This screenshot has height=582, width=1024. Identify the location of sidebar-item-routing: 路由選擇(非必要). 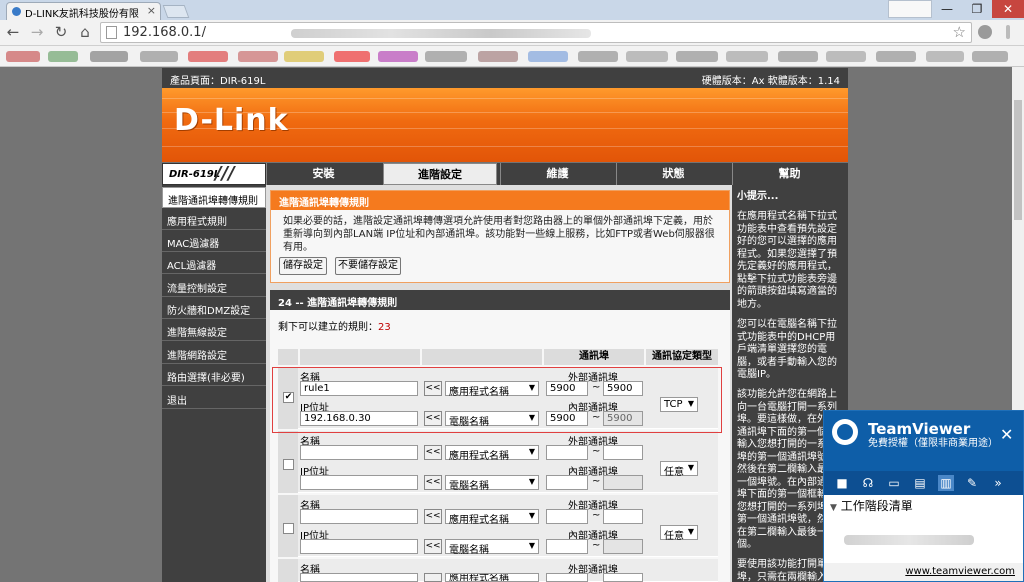
(214, 375).